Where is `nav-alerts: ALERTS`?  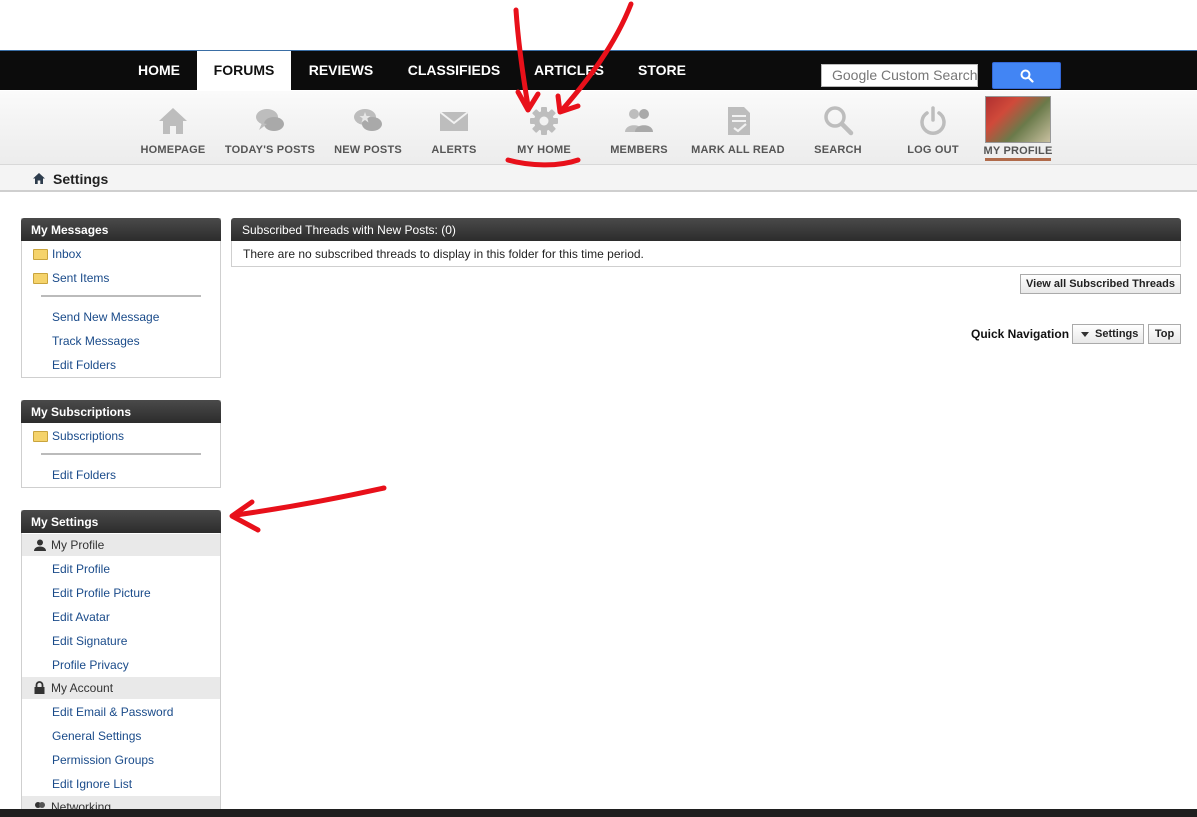
nav-alerts: ALERTS is located at coordinates (454, 128).